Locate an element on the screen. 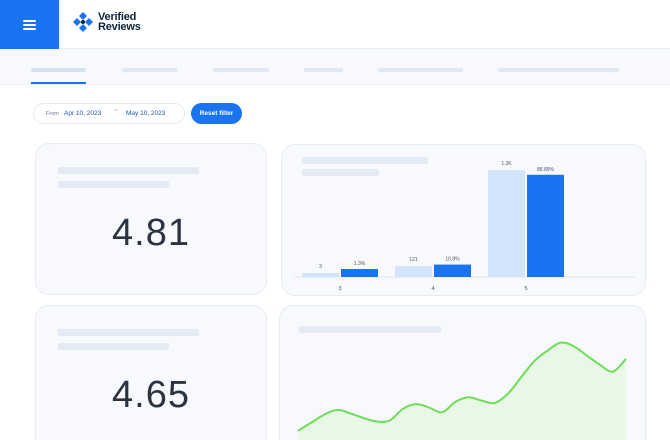  brand-name: Verified Reviews is located at coordinates (119, 22).